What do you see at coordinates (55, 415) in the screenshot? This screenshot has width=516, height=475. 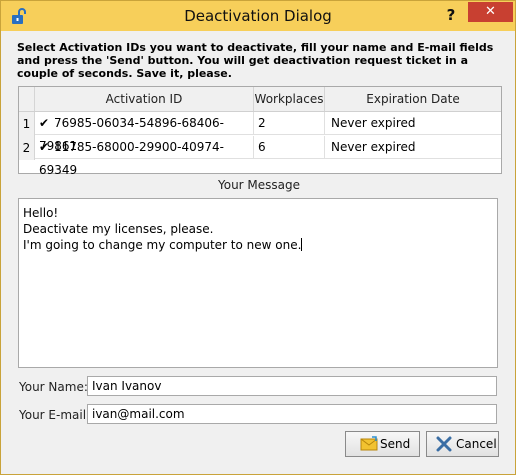 I see `email-label: Your E-mail:` at bounding box center [55, 415].